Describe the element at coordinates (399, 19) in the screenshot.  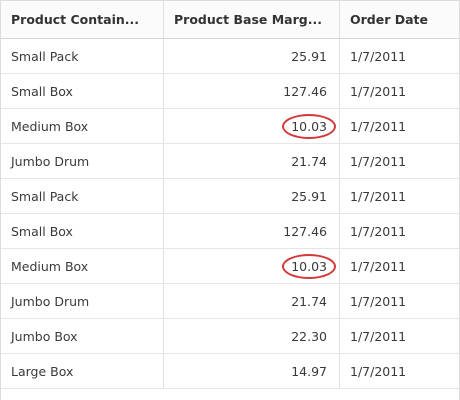
I see `column-header-order-date: Order Date` at that location.